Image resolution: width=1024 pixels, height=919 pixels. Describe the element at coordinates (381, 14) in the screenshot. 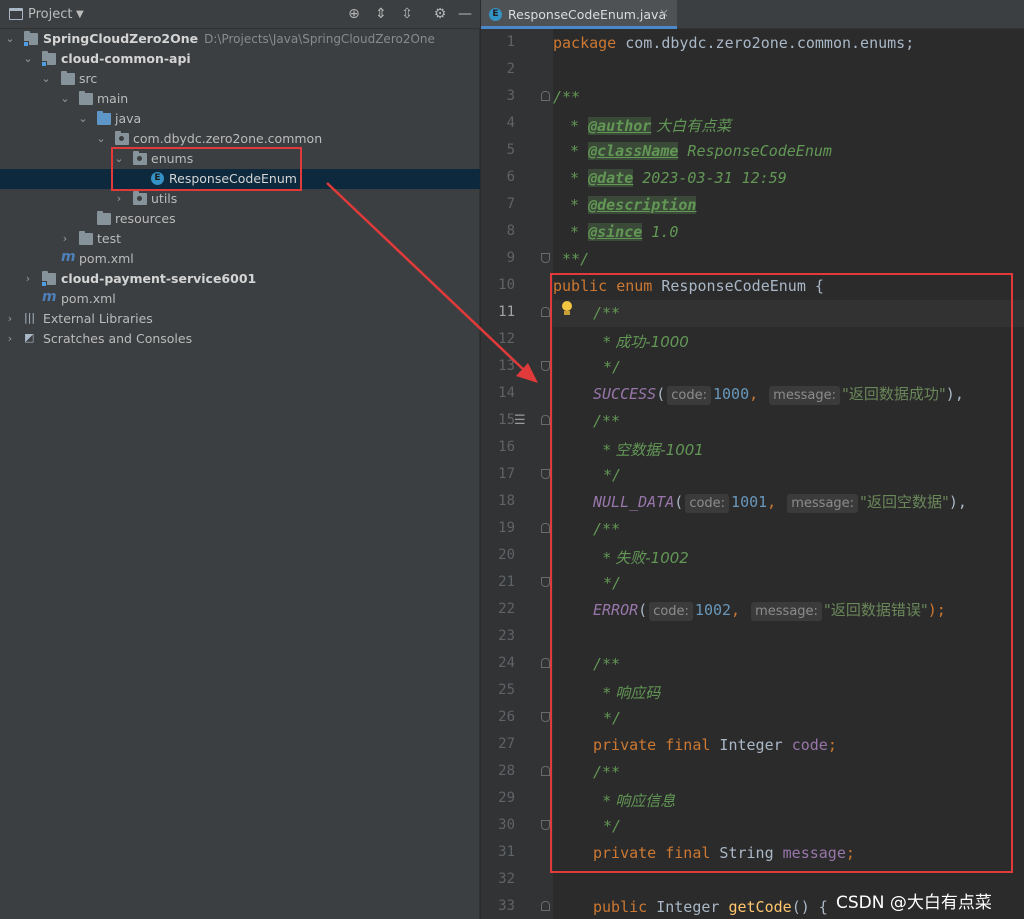

I see `expand-all-icon: ⇕` at that location.